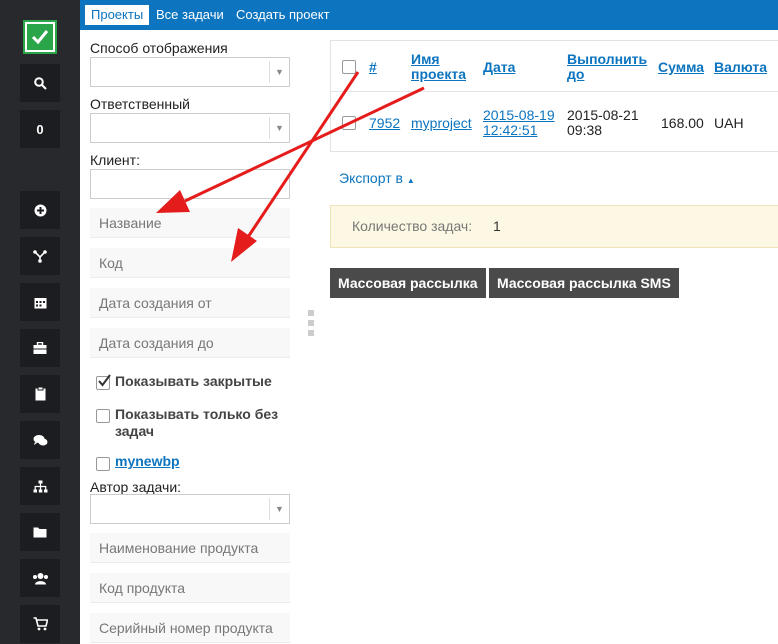 This screenshot has width=778, height=644. I want to click on row-date-link: 2015-08-19 12:42:51, so click(519, 123).